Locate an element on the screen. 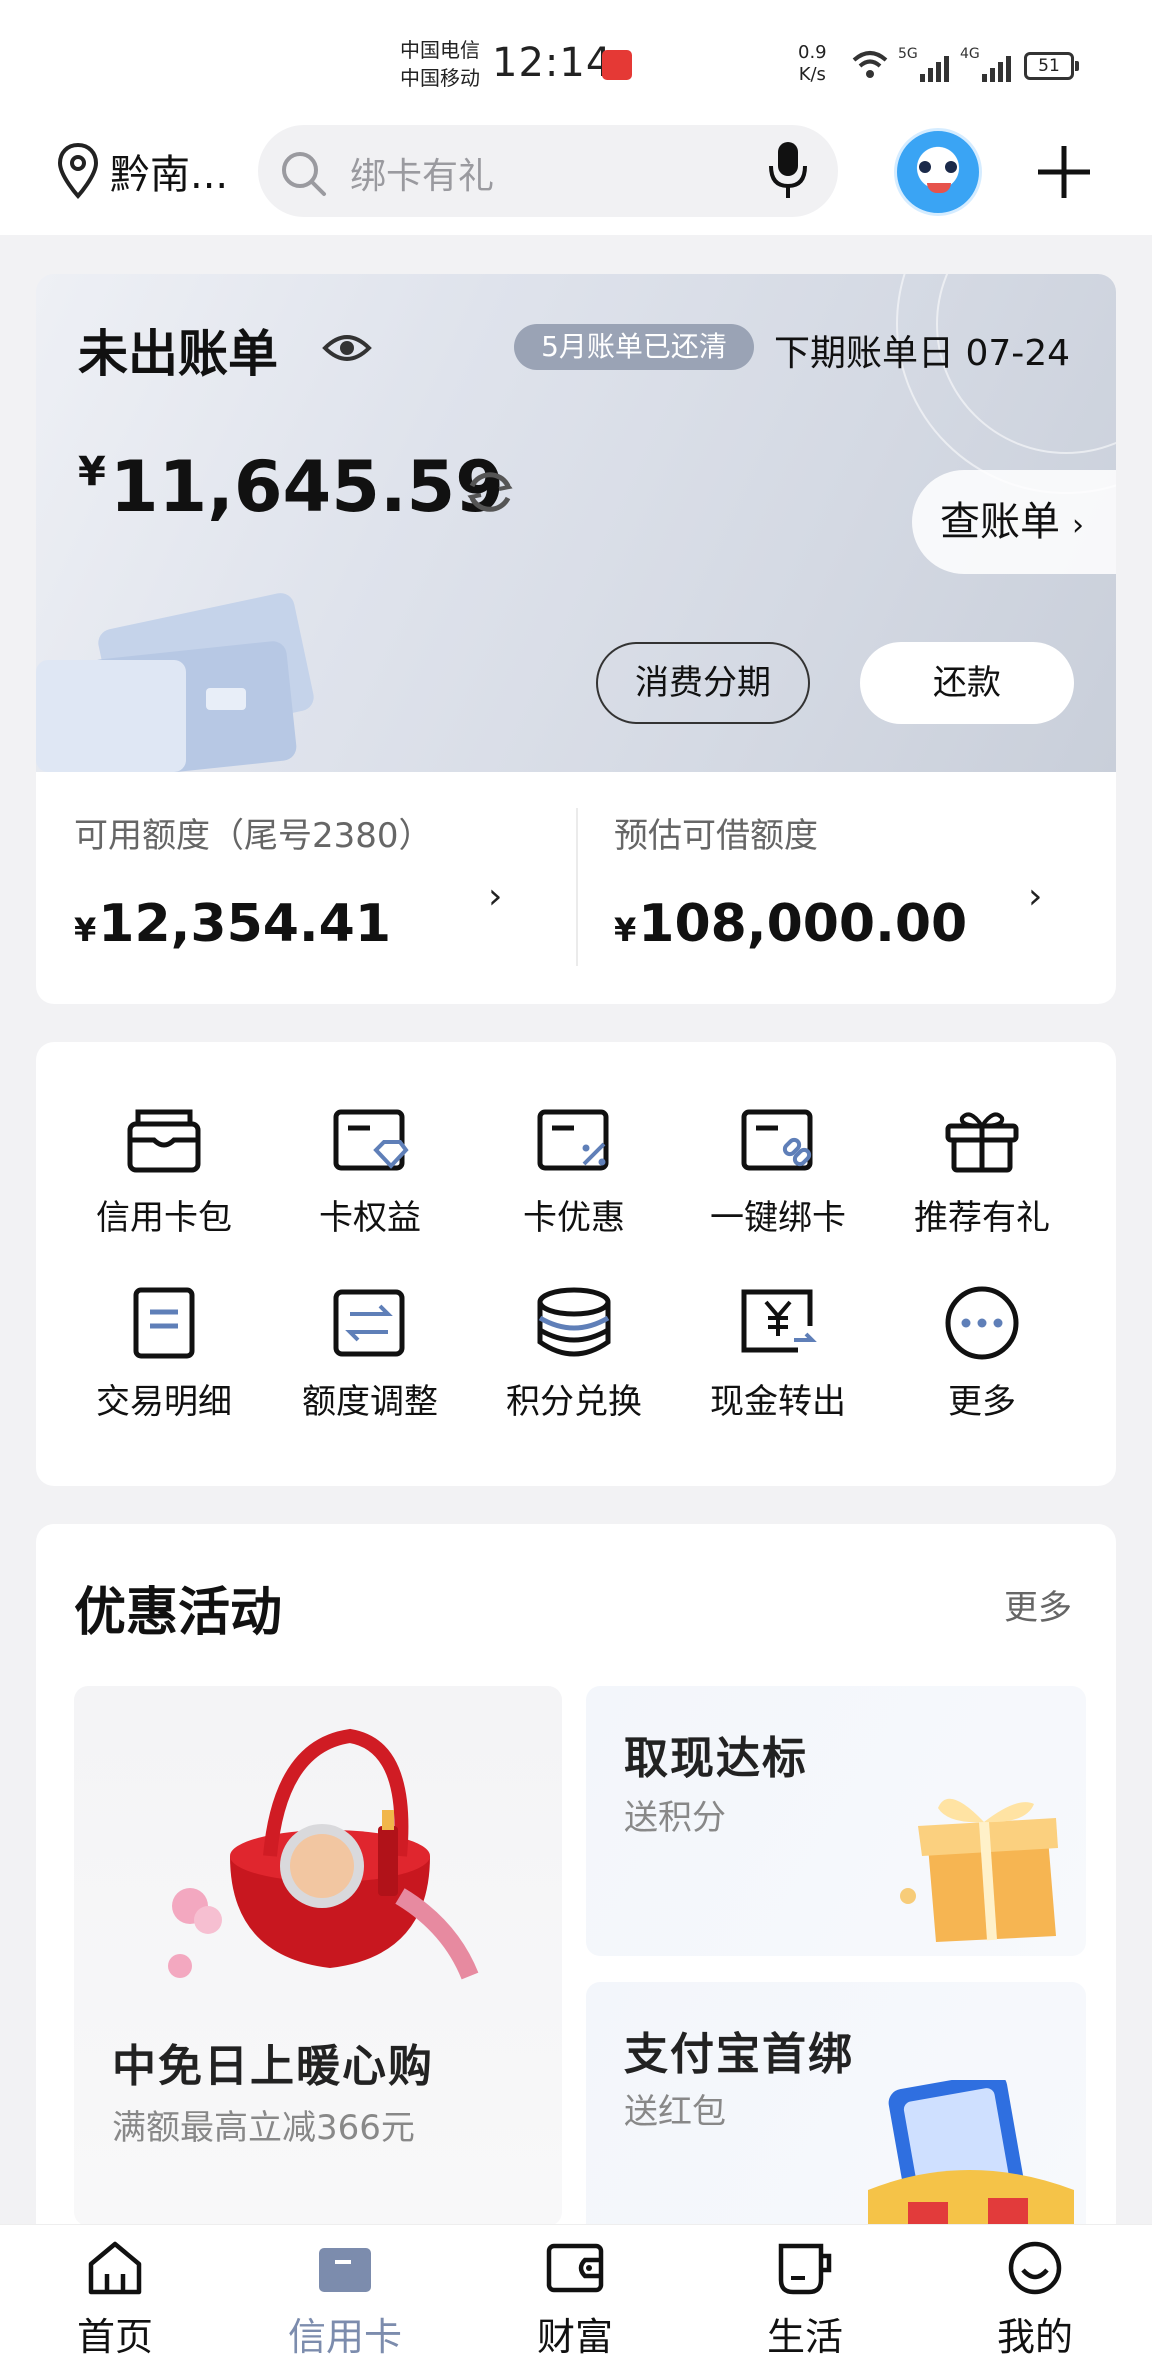 The height and width of the screenshot is (2376, 1152). promo-big-title: 中免日上暖心购 is located at coordinates (273, 2066).